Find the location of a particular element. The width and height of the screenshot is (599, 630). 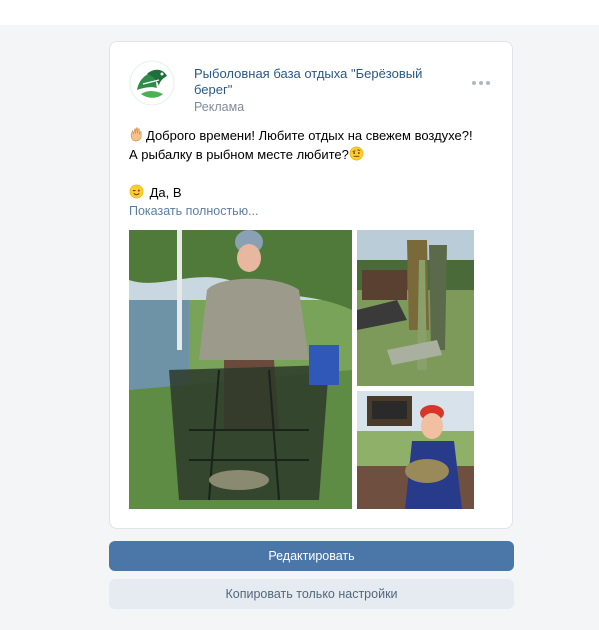

waving-hand-icon is located at coordinates (136, 134).